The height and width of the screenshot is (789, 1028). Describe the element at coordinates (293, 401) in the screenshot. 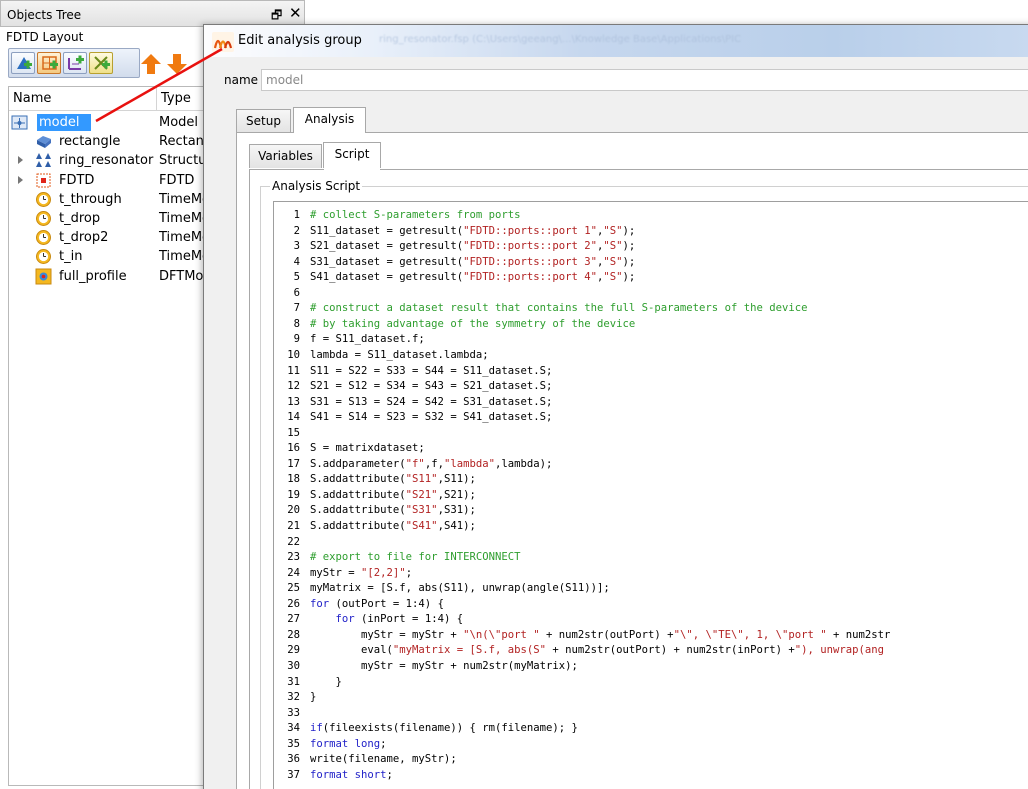

I see `line-number: 13` at that location.